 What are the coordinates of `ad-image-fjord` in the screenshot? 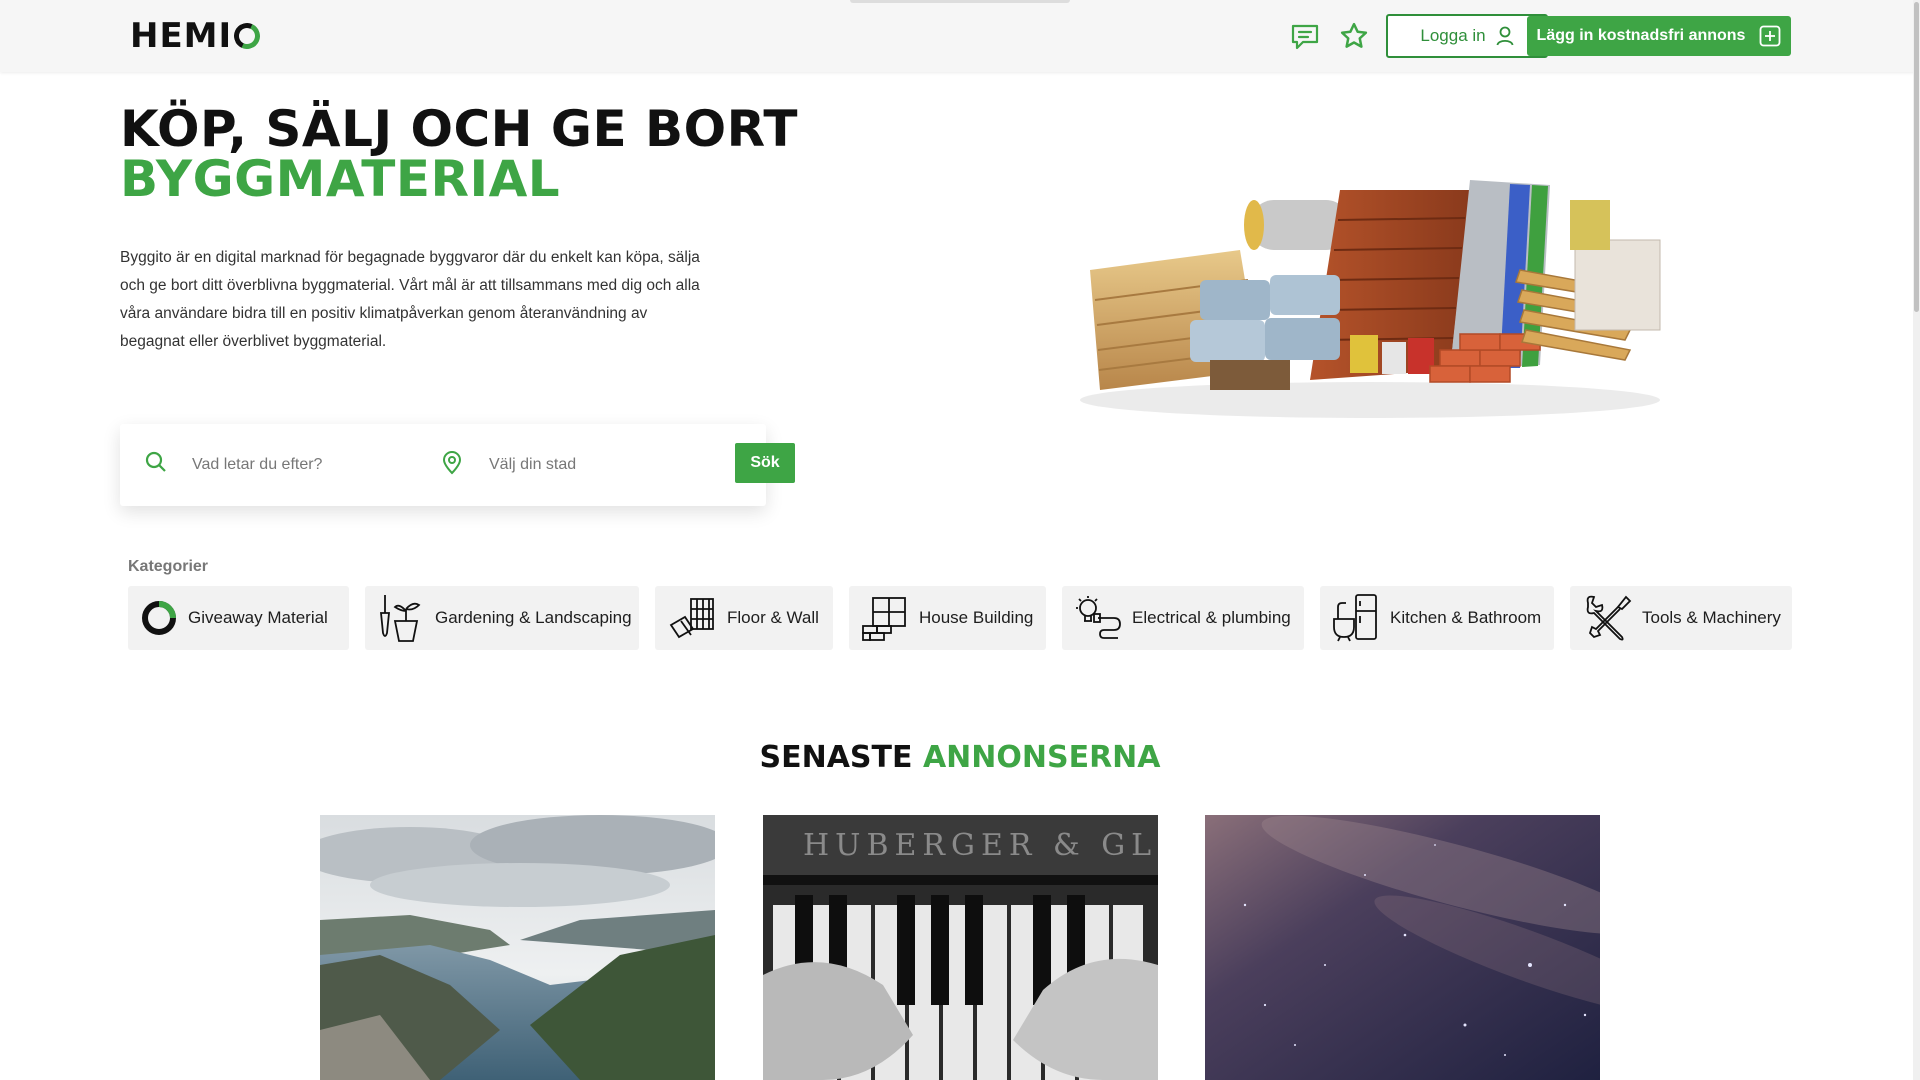 It's located at (517, 947).